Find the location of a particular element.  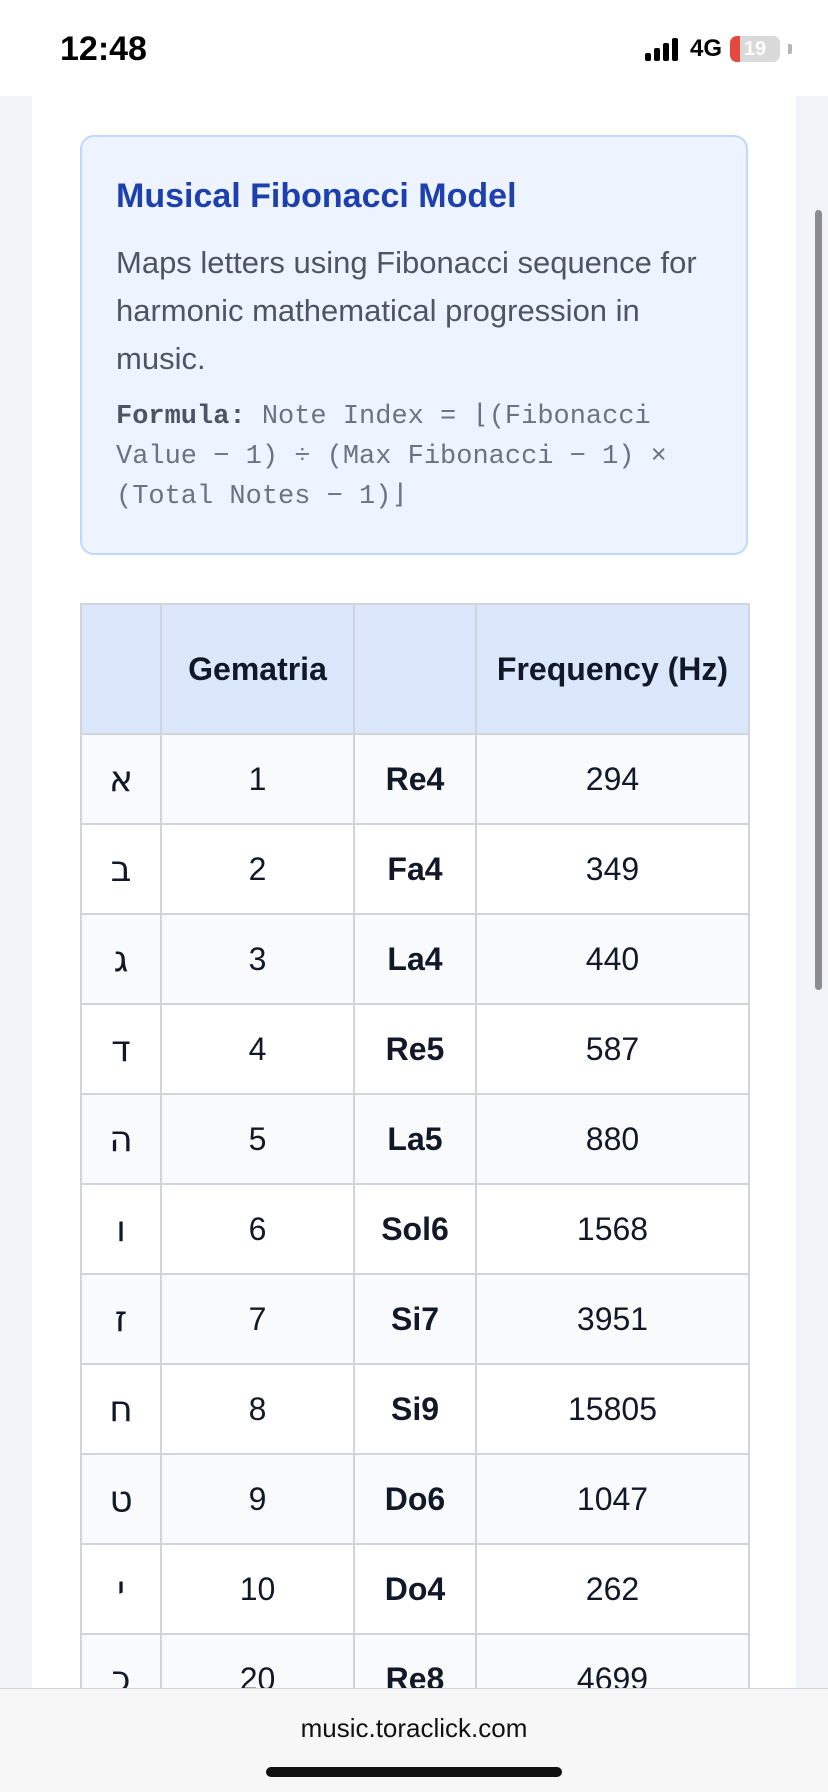

cell-note: La5 is located at coordinates (415, 1139).